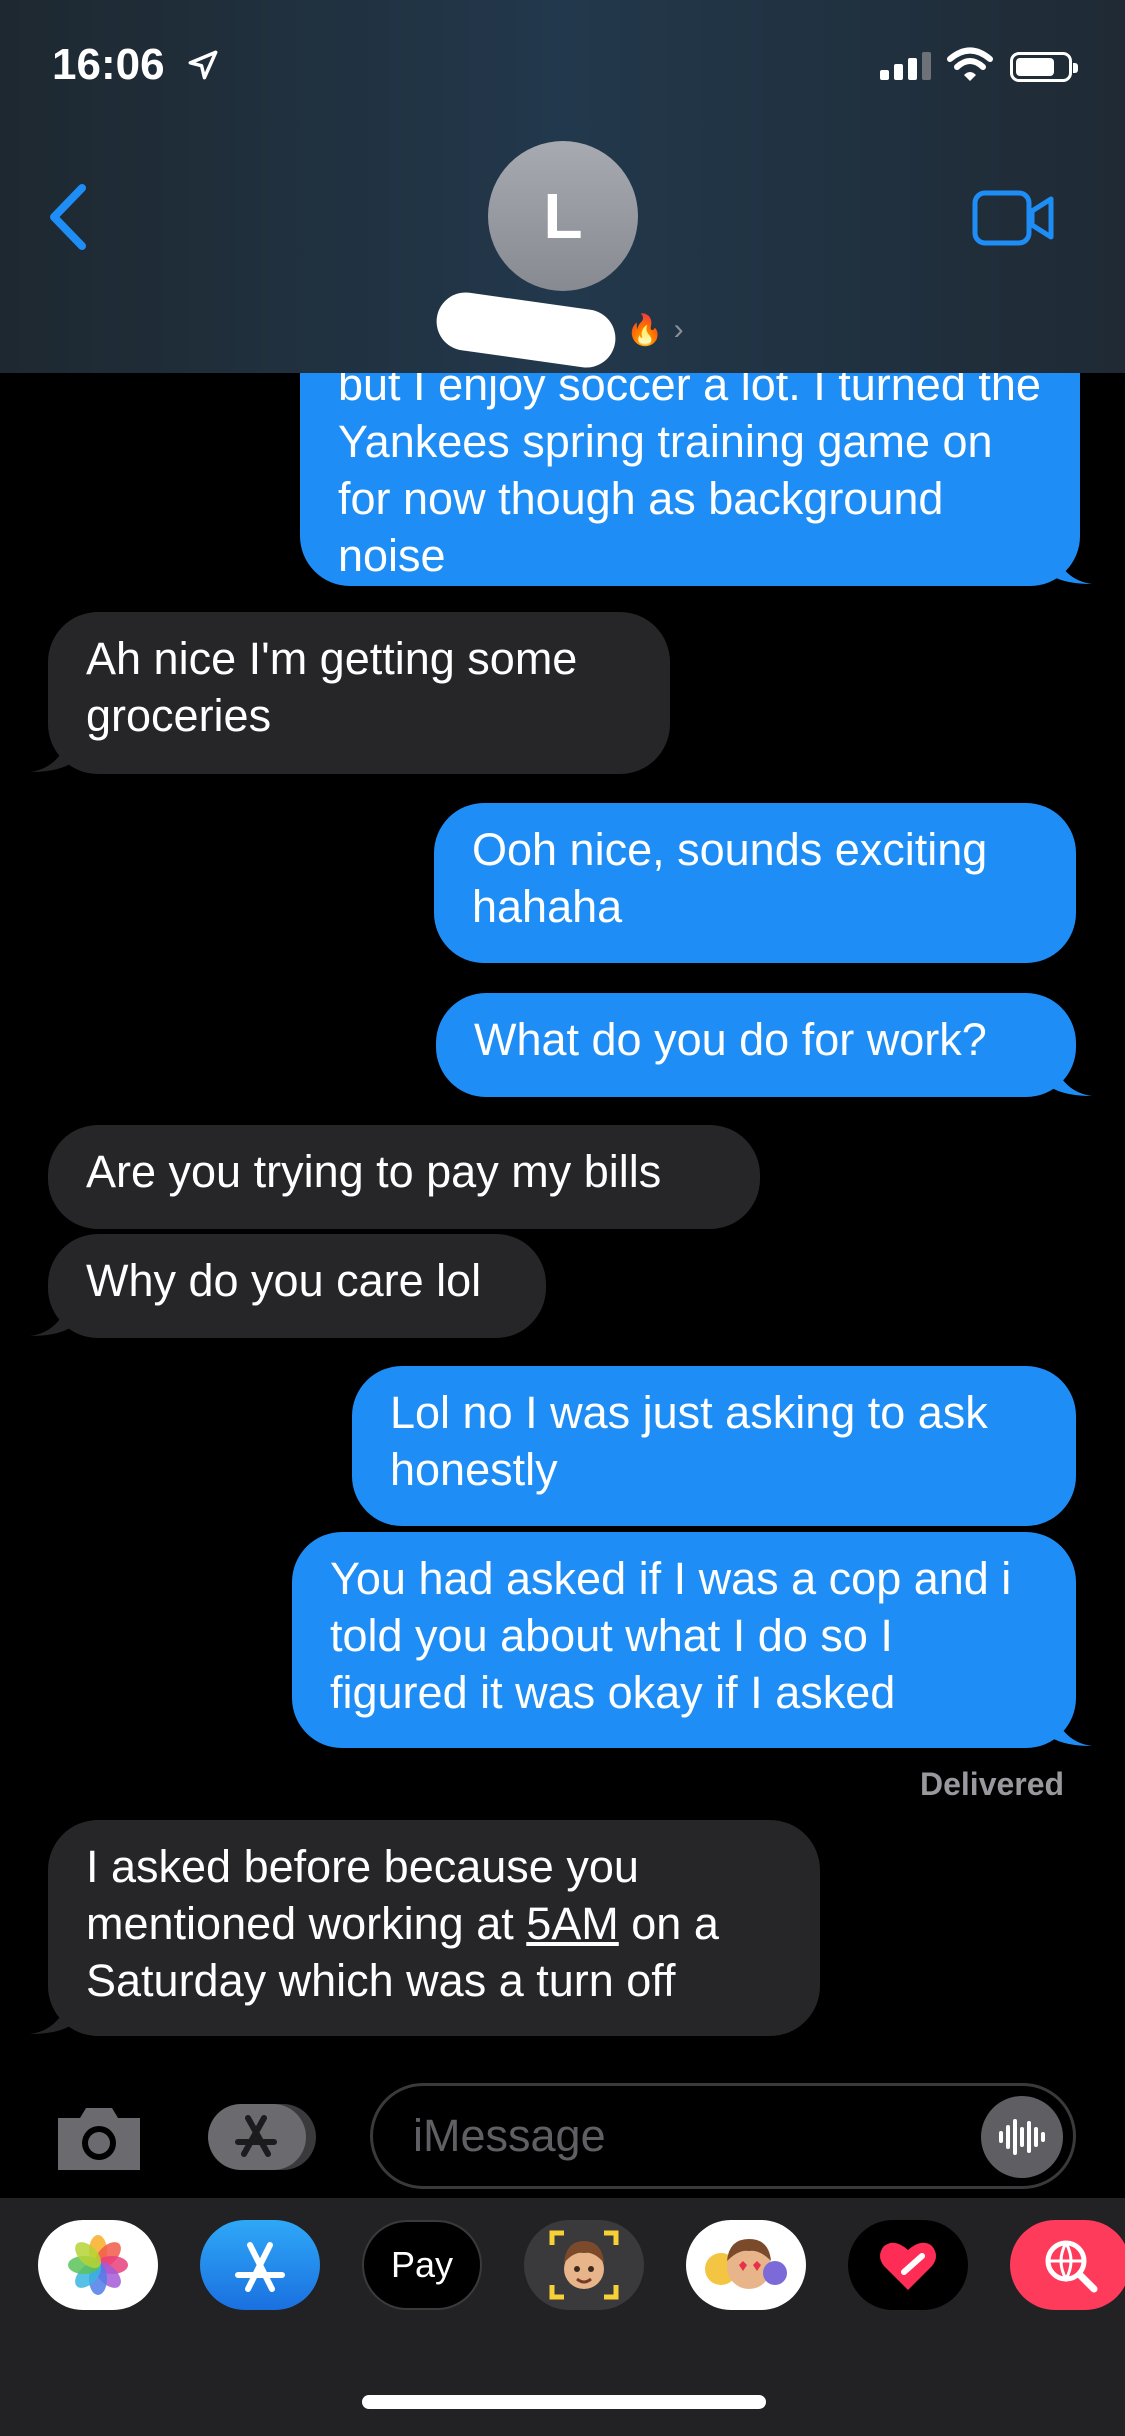 This screenshot has width=1125, height=2436. Describe the element at coordinates (689, 1441) in the screenshot. I see `message-text: Lol no I was just asking to ask honestly` at that location.